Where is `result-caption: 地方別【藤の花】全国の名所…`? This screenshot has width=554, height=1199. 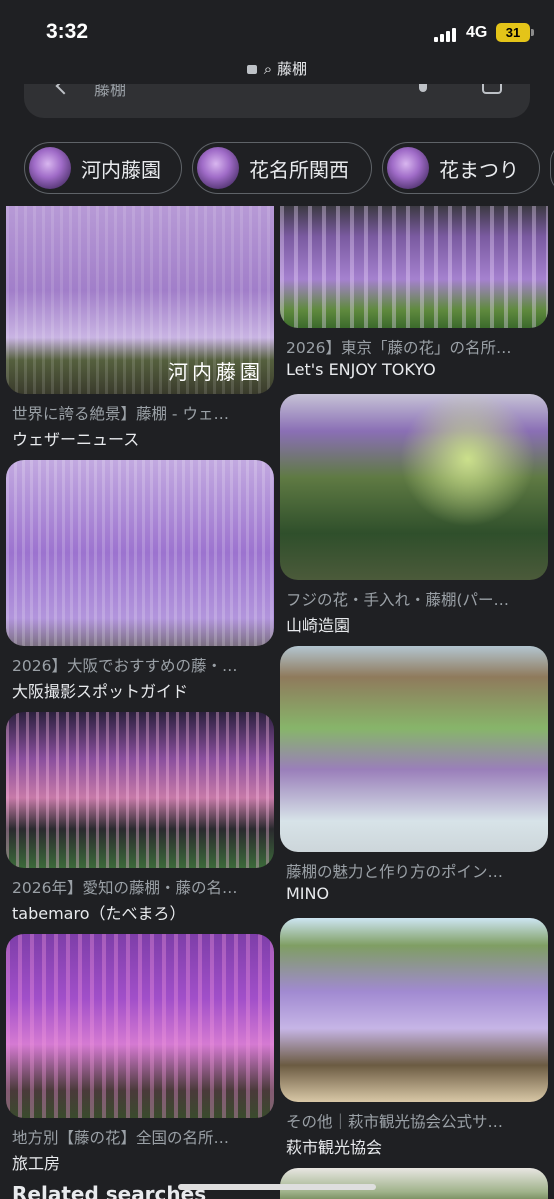
result-caption: 地方別【藤の花】全国の名所… is located at coordinates (143, 1137).